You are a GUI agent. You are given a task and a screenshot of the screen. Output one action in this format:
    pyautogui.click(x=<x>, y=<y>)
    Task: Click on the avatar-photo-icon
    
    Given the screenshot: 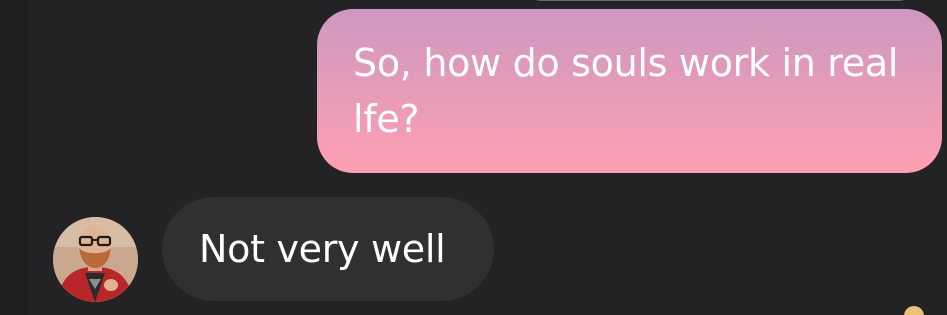 What is the action you would take?
    pyautogui.click(x=95, y=259)
    